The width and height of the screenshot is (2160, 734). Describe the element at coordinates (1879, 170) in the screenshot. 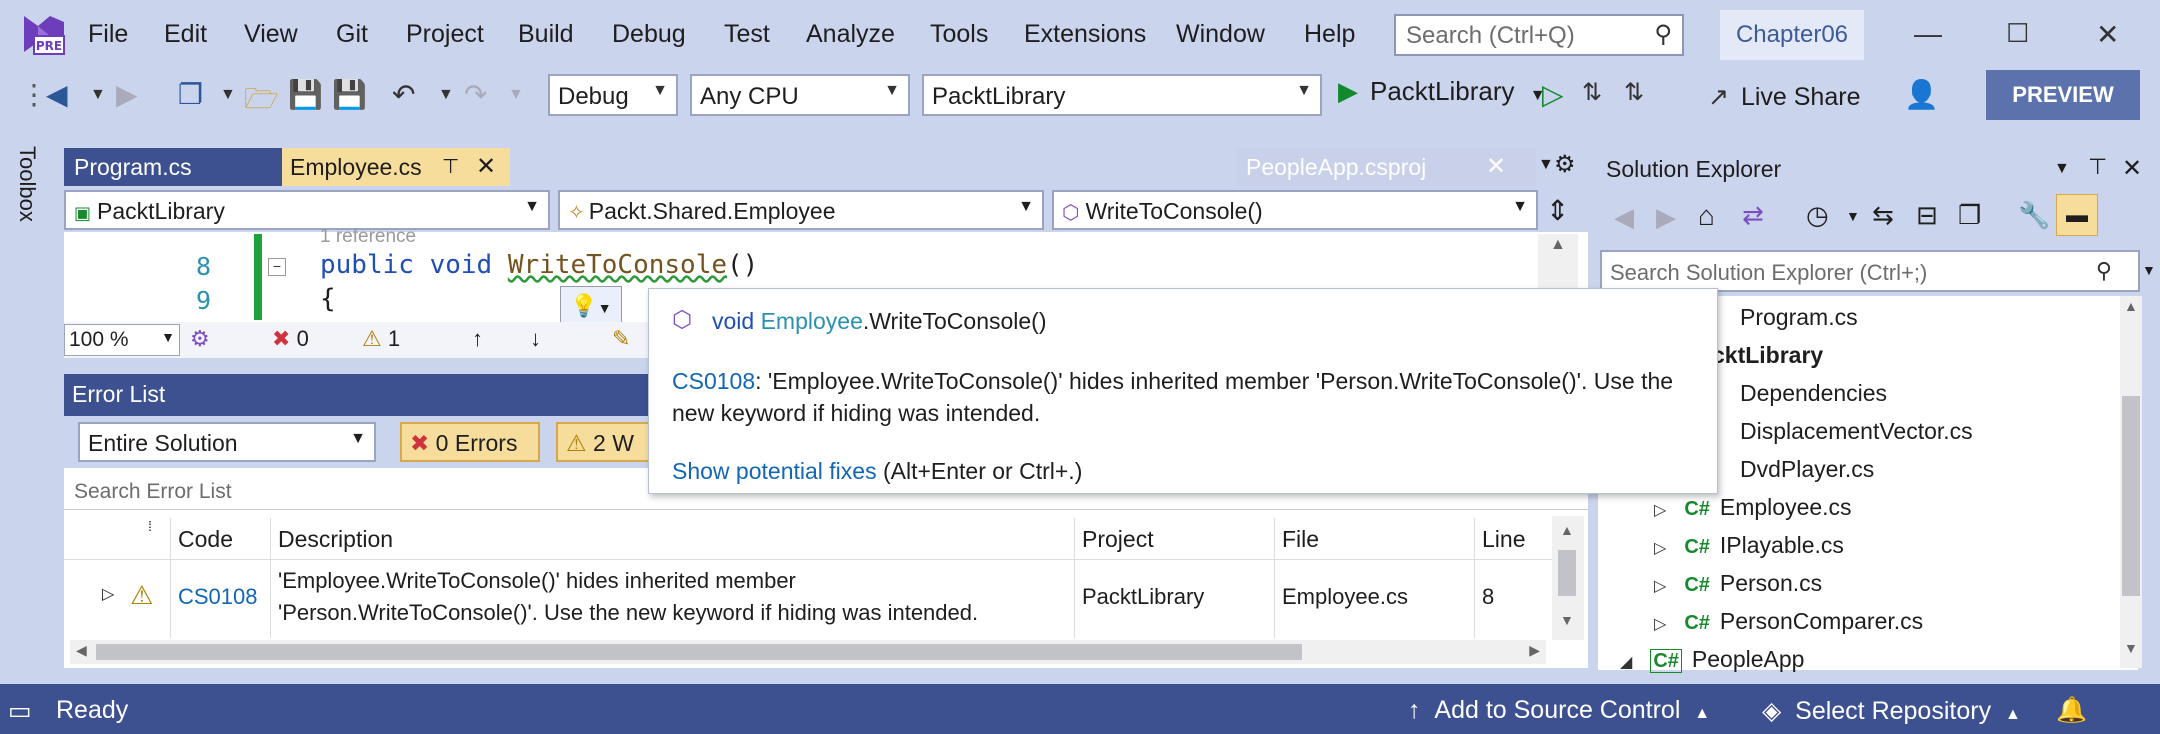

I see `solution-explorer-title: Solution Explorer ▼ ⊤ ✕` at that location.